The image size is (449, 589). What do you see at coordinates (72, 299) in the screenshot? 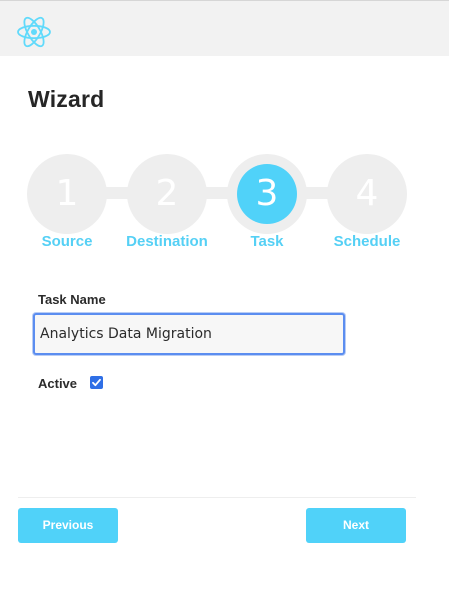
I see `task-name-label: Task Name` at bounding box center [72, 299].